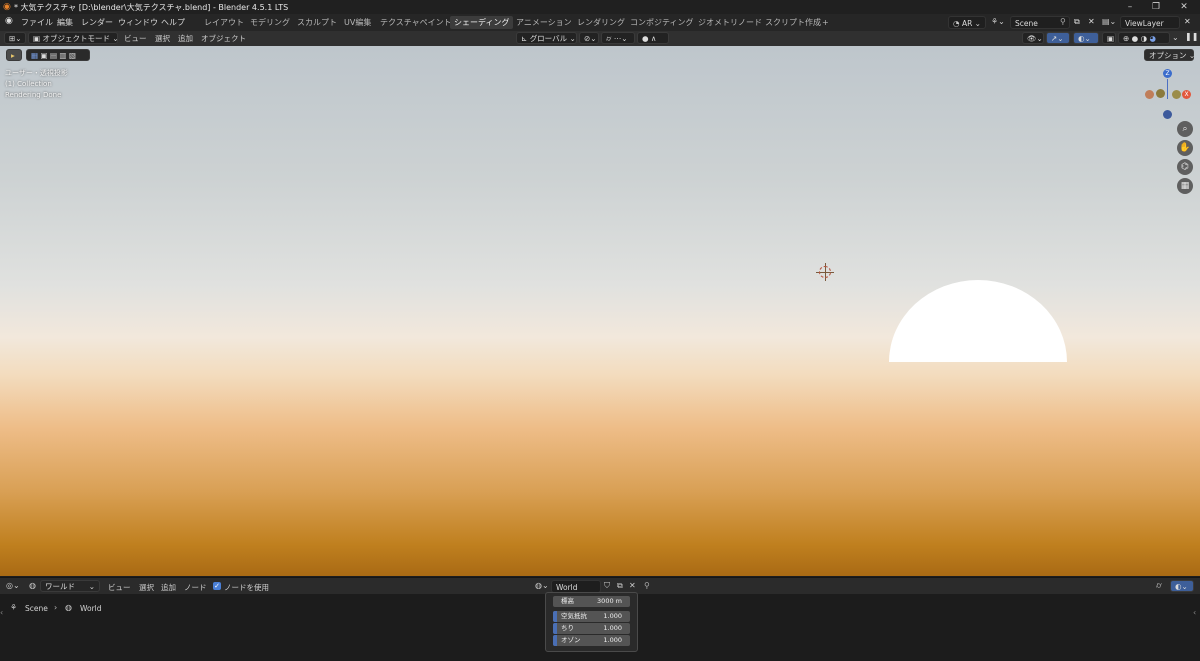 This screenshot has width=1200, height=661. I want to click on node-editor-type-icon: ◎⌄, so click(13, 585).